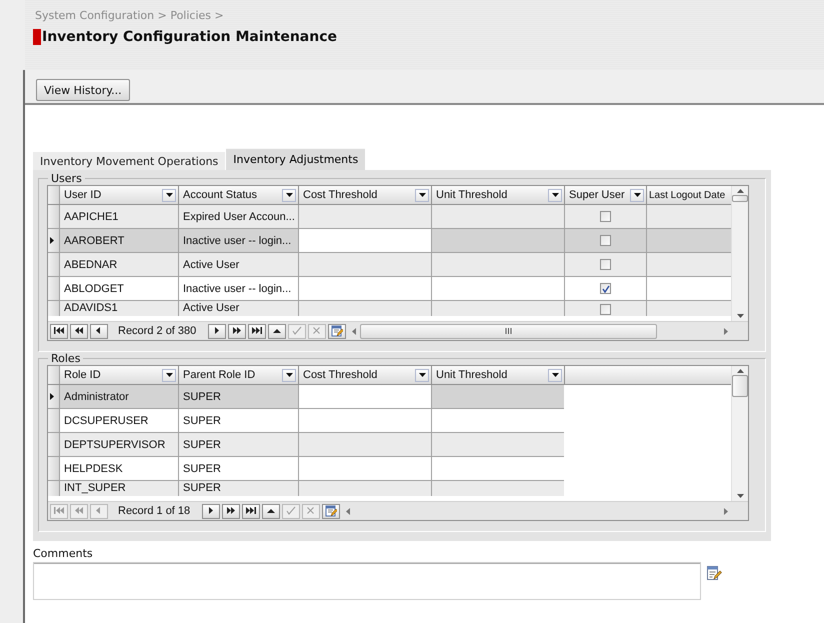  Describe the element at coordinates (119, 444) in the screenshot. I see `table-cell: DEPTSUPERVISOR` at that location.